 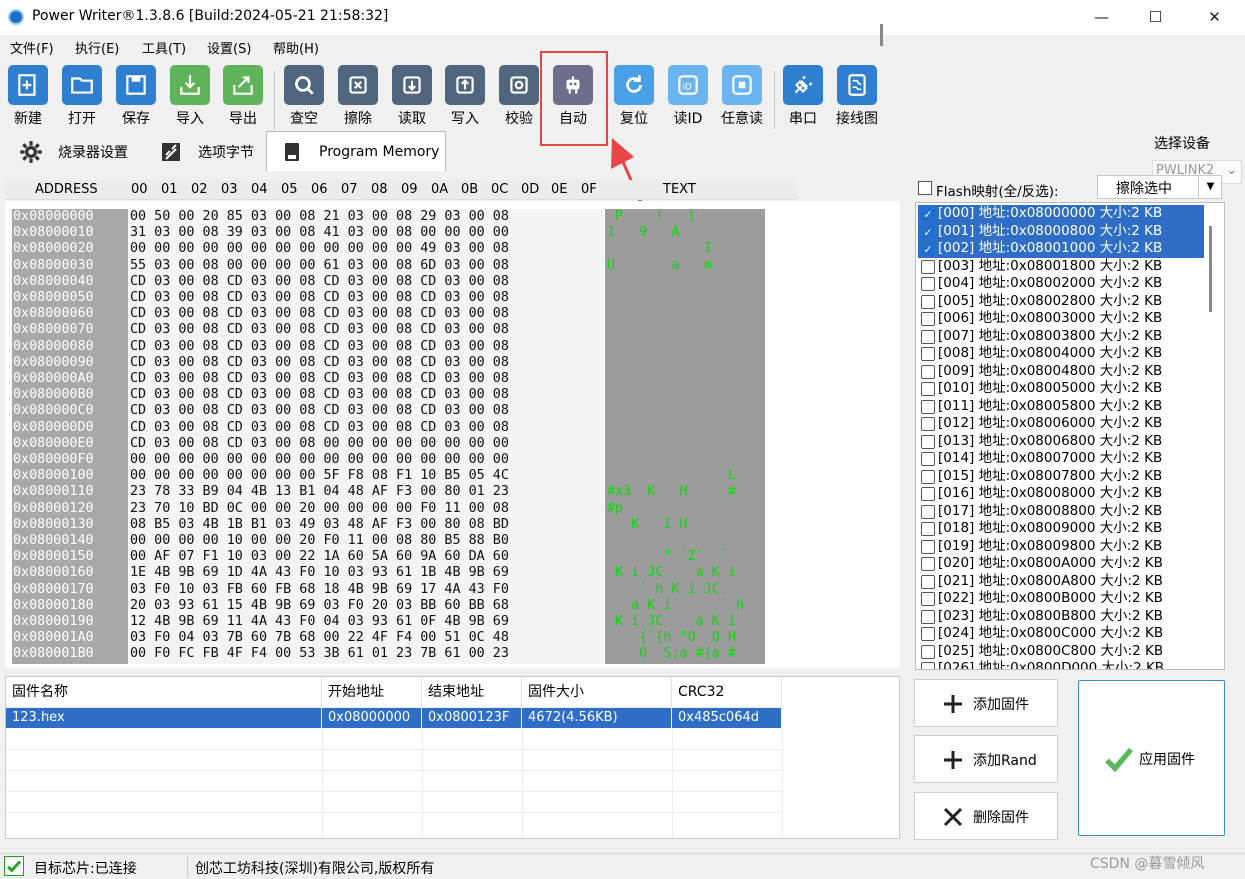 I want to click on sector-scrollbar, so click(x=1210, y=269).